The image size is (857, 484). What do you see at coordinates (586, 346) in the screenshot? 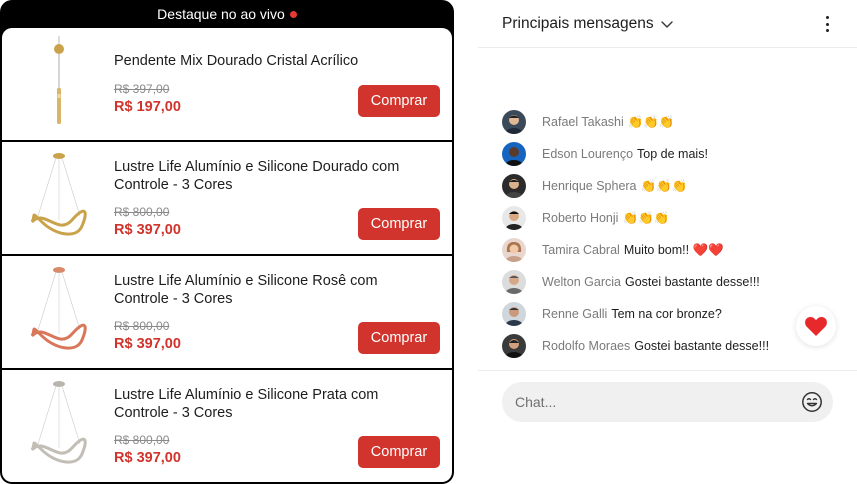
I see `message-author: Rodolfo Moraes` at bounding box center [586, 346].